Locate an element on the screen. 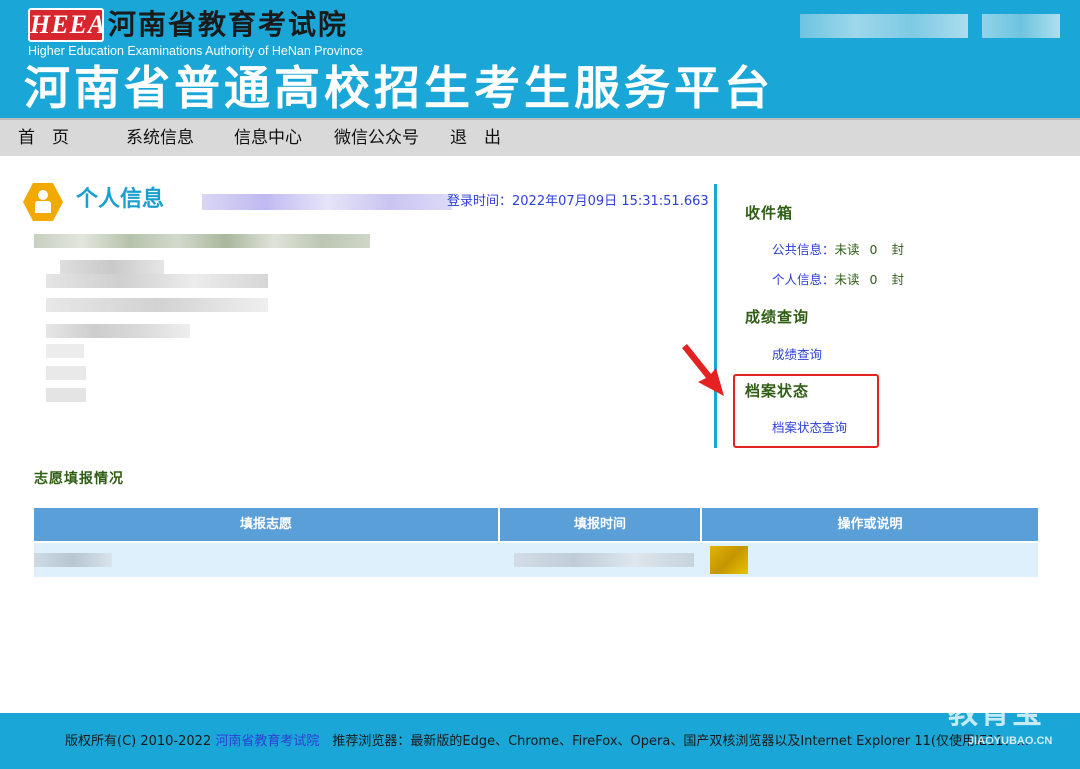  scores-query-link: 成绩查询 is located at coordinates (797, 354).